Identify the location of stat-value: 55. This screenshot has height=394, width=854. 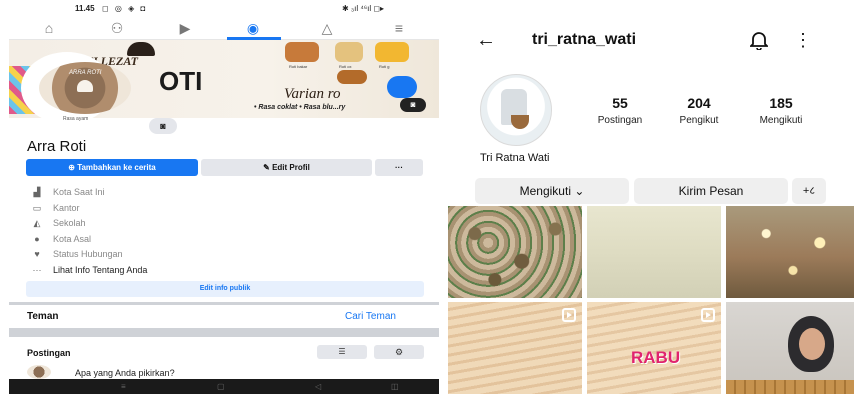
(620, 103).